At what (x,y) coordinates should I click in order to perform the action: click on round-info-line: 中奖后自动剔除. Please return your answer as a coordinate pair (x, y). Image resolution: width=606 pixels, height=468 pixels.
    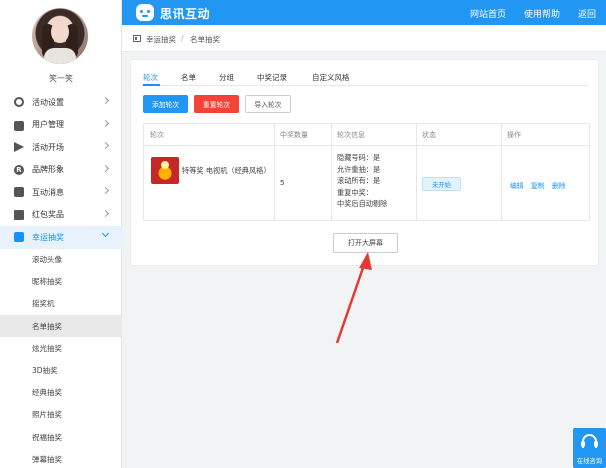
    Looking at the image, I should click on (362, 203).